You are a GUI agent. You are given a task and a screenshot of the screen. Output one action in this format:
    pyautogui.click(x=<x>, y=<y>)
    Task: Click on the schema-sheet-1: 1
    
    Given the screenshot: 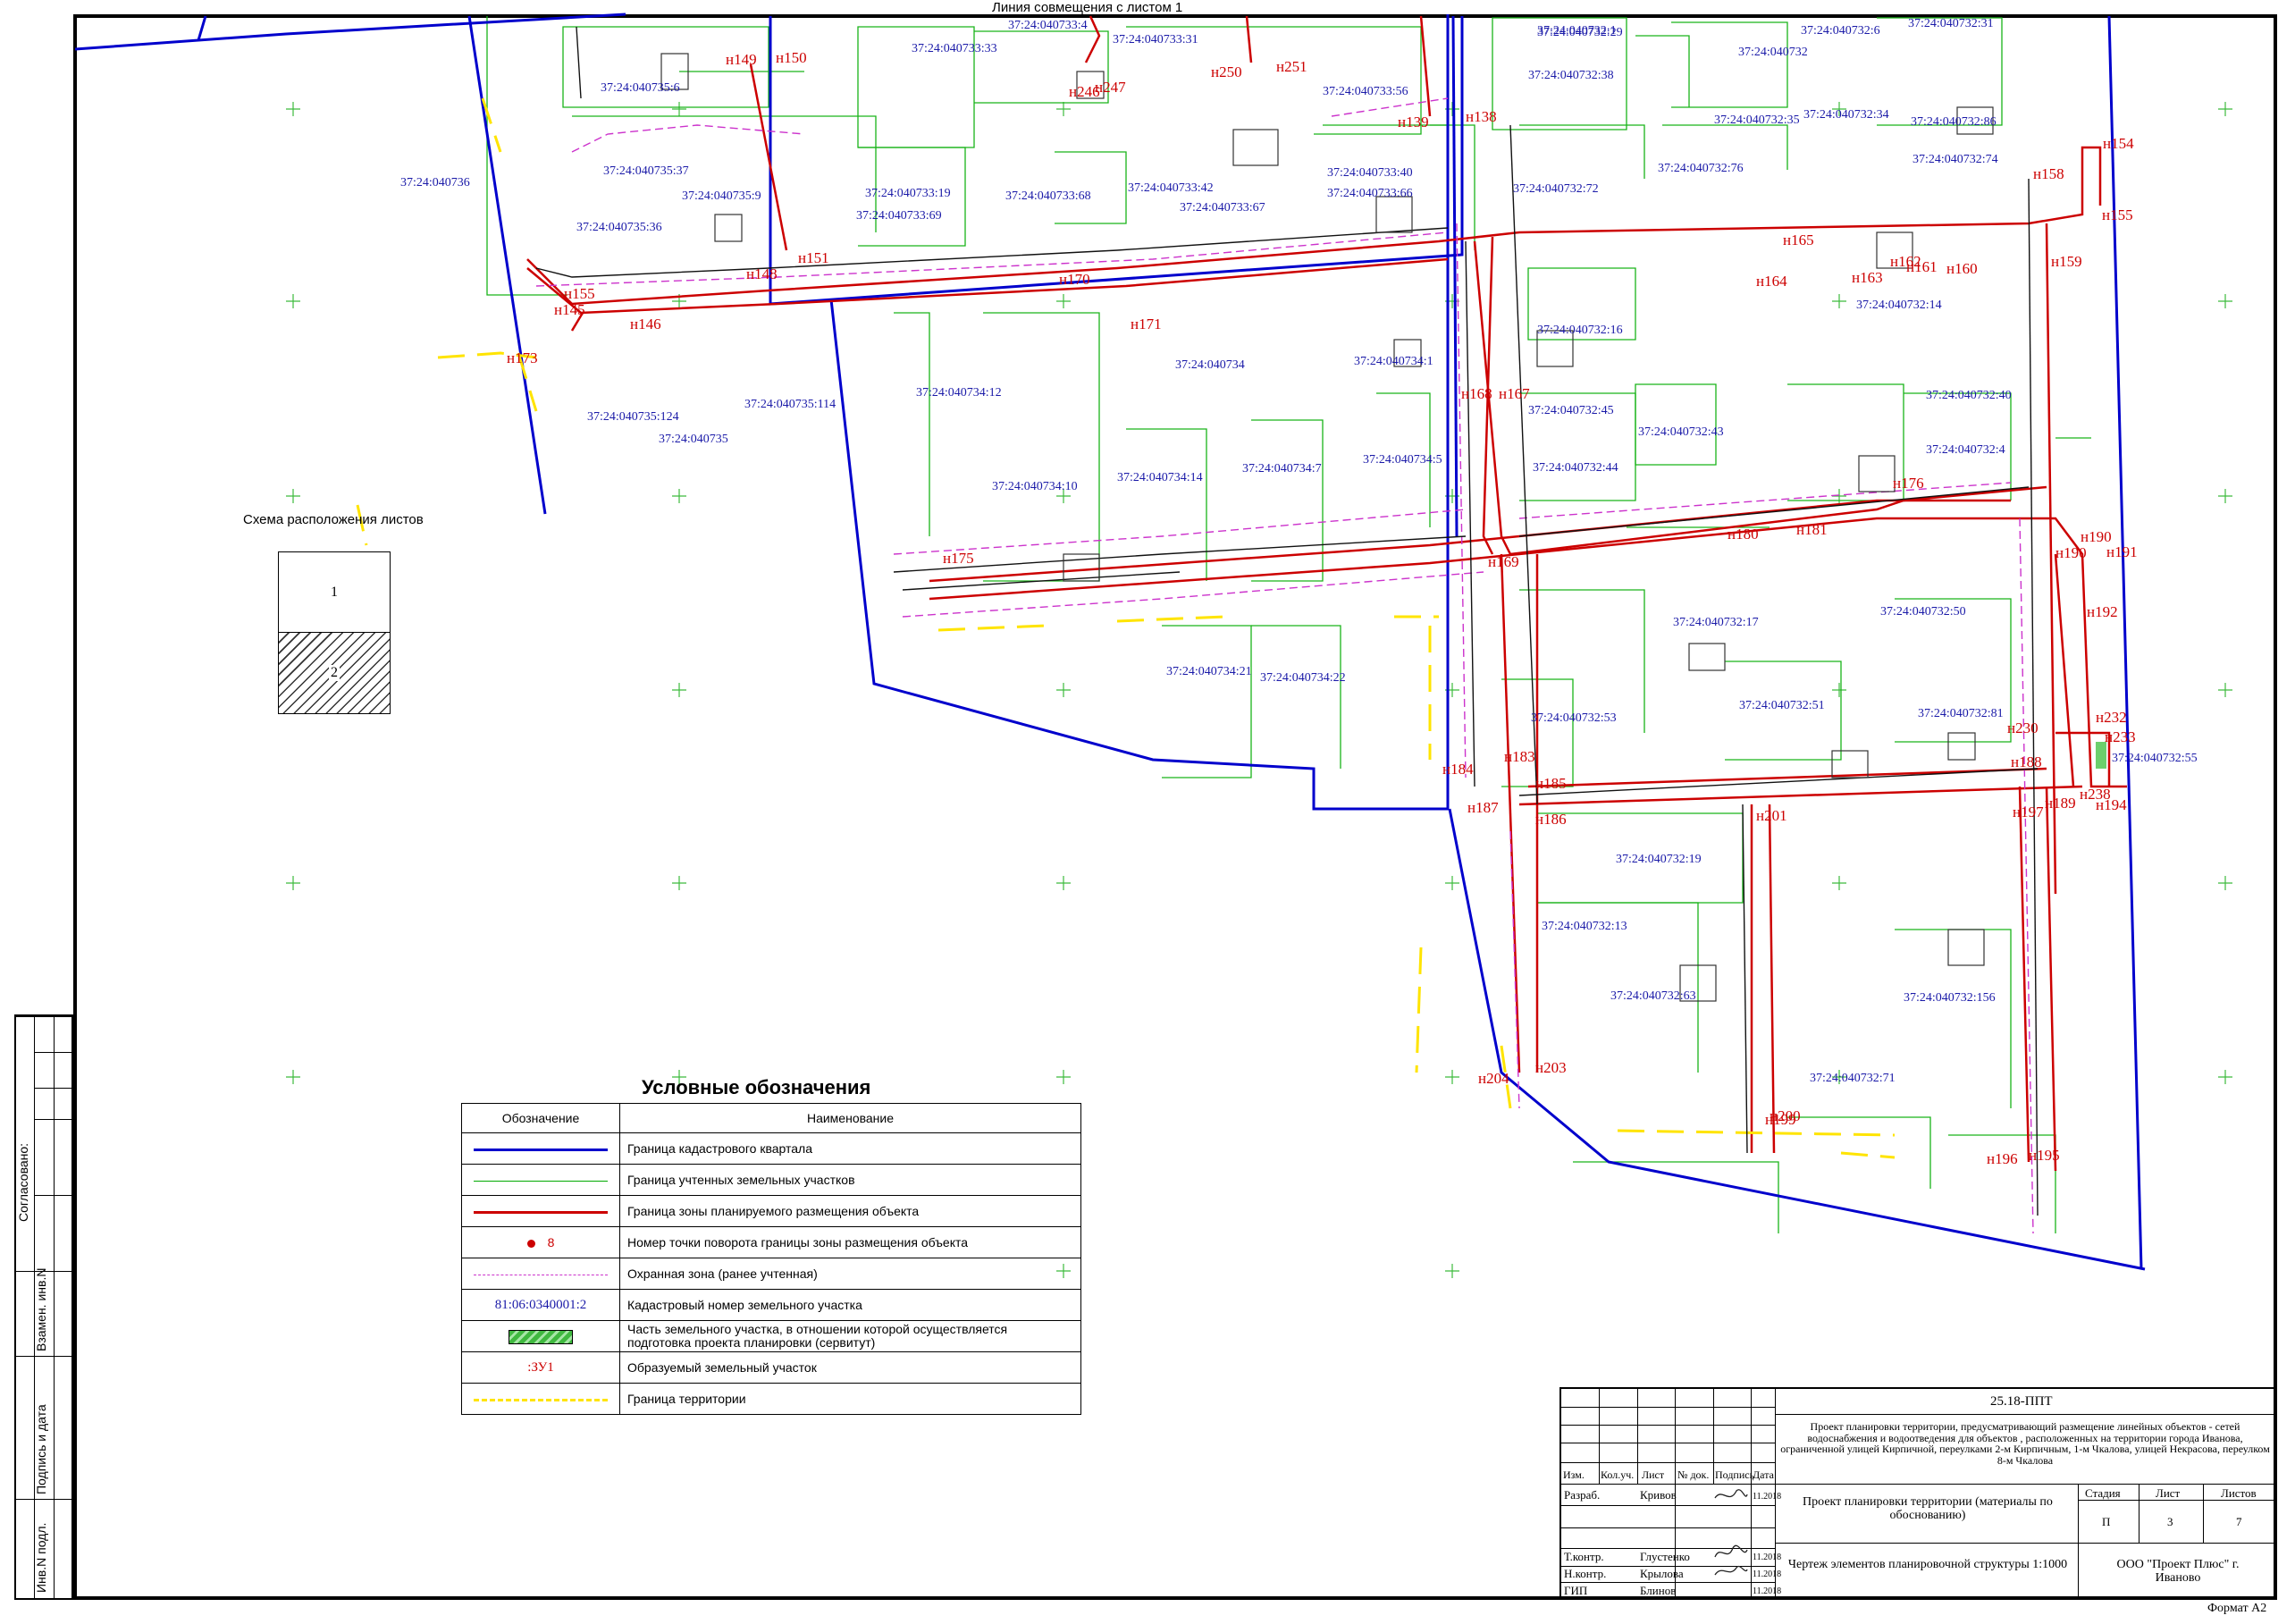 What is the action you would take?
    pyautogui.click(x=334, y=592)
    